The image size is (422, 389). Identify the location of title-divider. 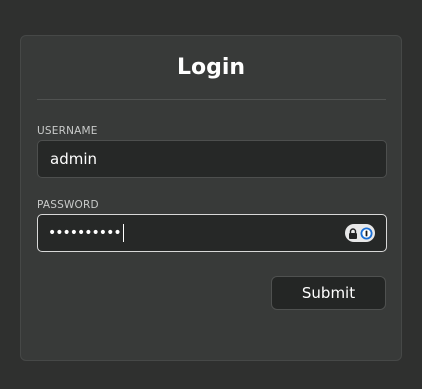
(211, 99).